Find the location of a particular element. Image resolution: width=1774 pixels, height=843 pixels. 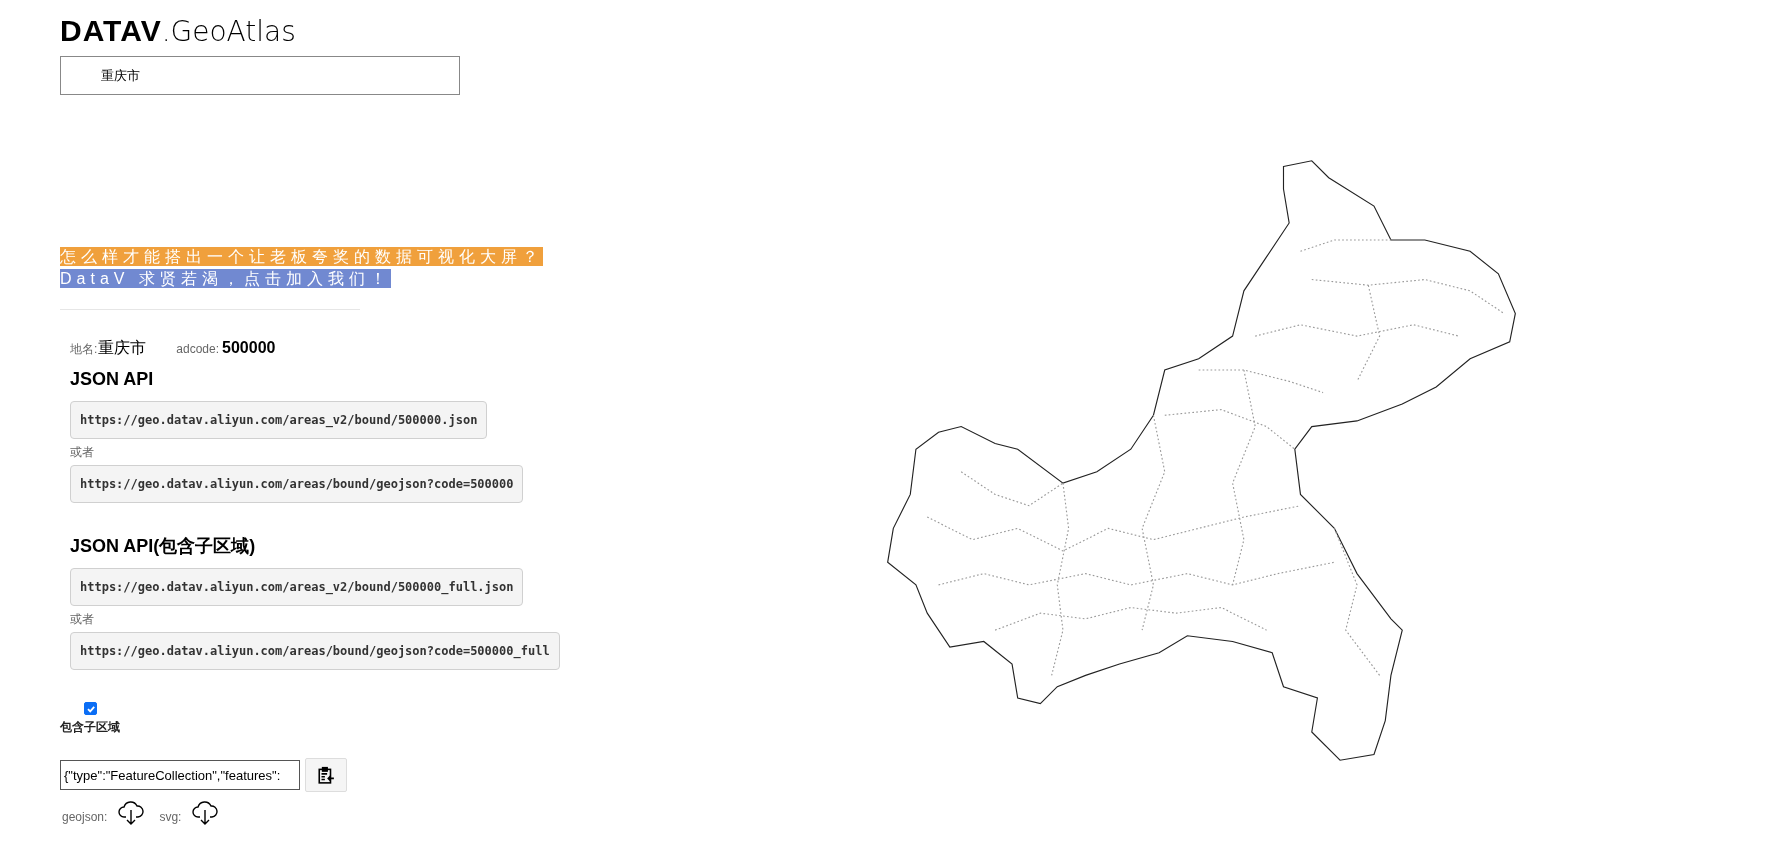

api-url-box: https://geo.datav.aliyun.com/areas_v2/bound/500000.json is located at coordinates (279, 420).